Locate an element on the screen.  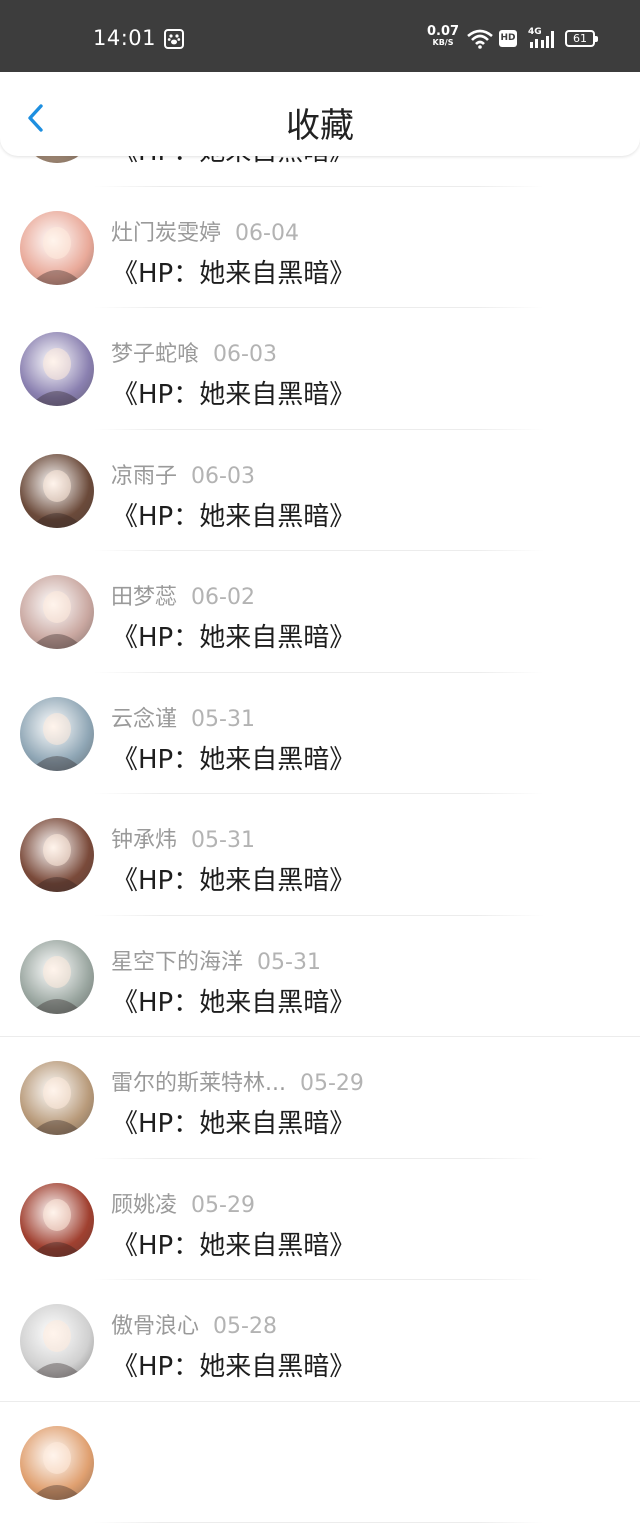
list-item: 星空下的海洋 05-31 《HP：她来自黑暗》 is located at coordinates (320, 977).